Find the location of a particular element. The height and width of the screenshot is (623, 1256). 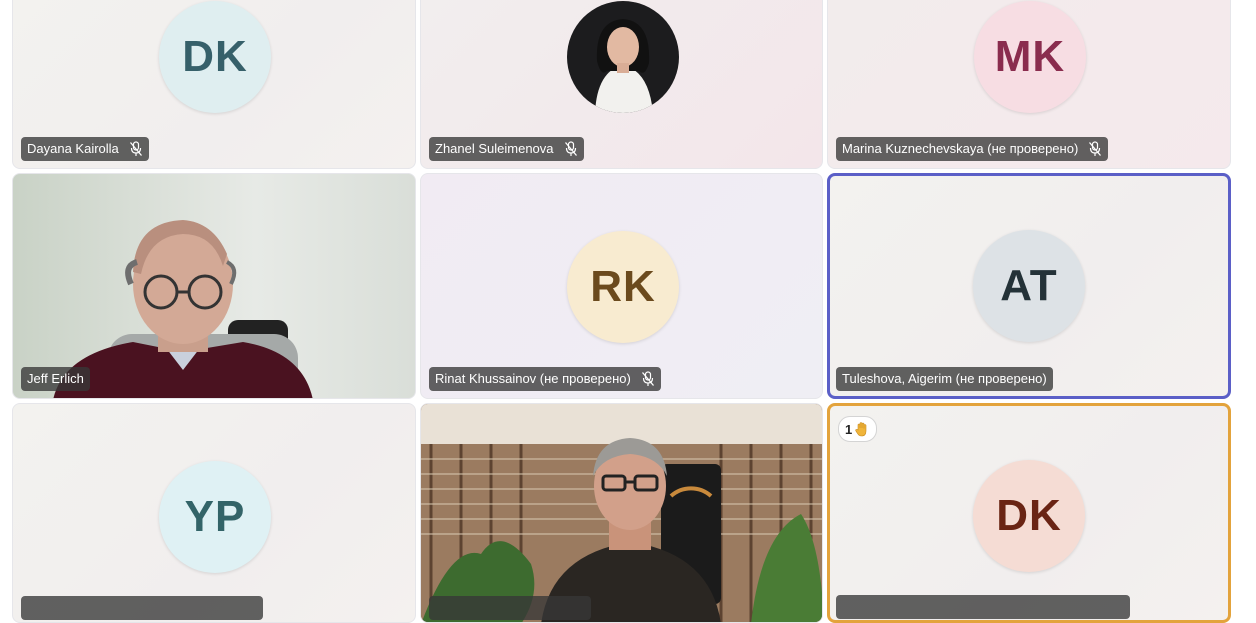

participant-name: Marina Kuznechevskaya (не проверено) is located at coordinates (960, 148).